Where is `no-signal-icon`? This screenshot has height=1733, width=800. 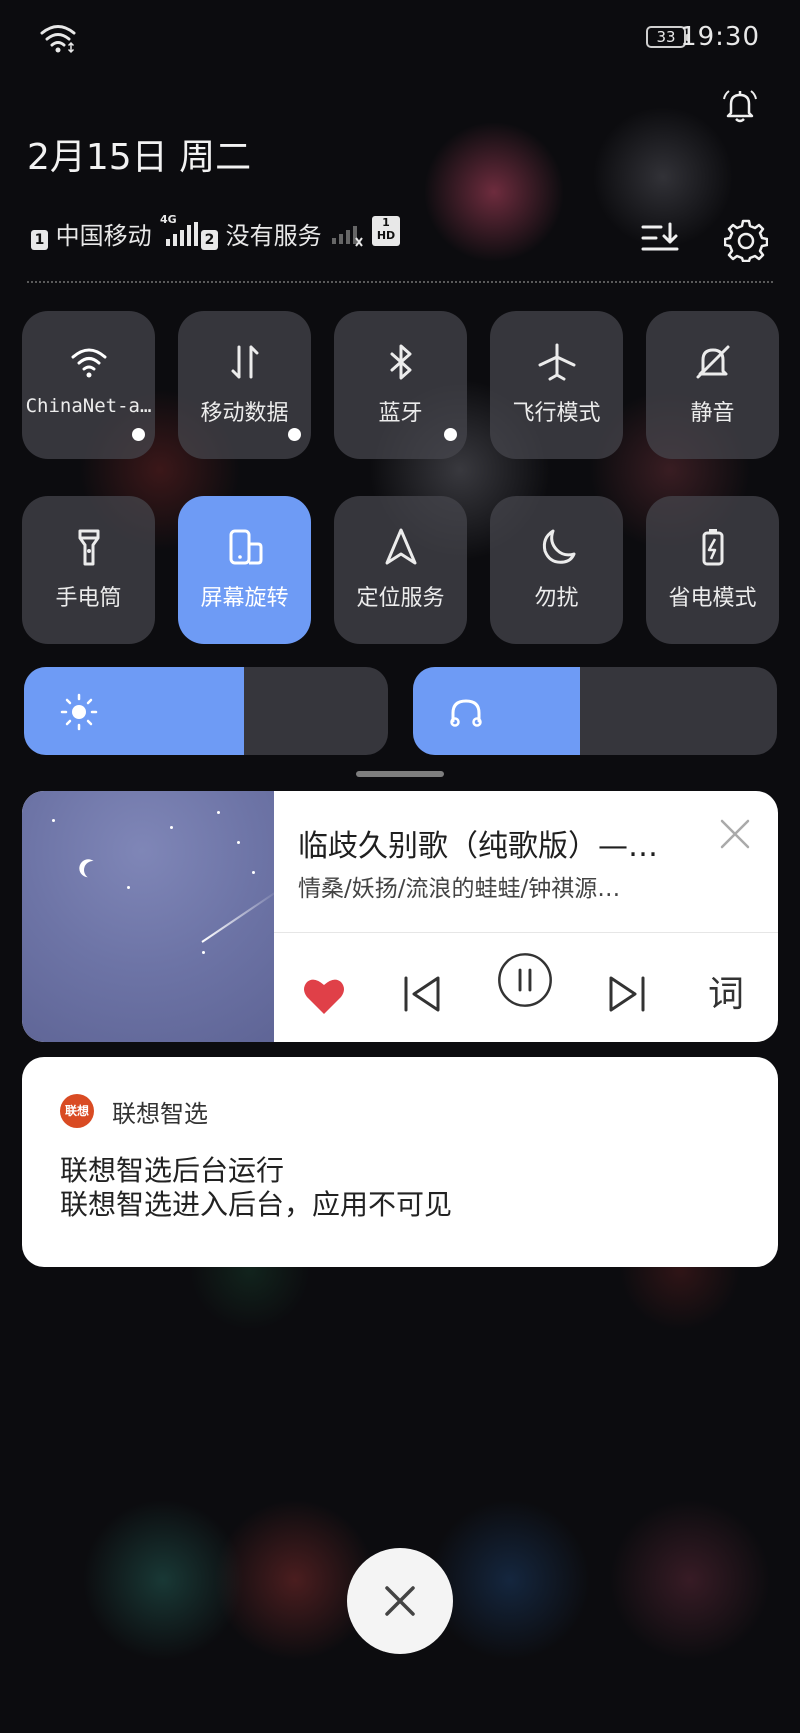 no-signal-icon is located at coordinates (347, 236).